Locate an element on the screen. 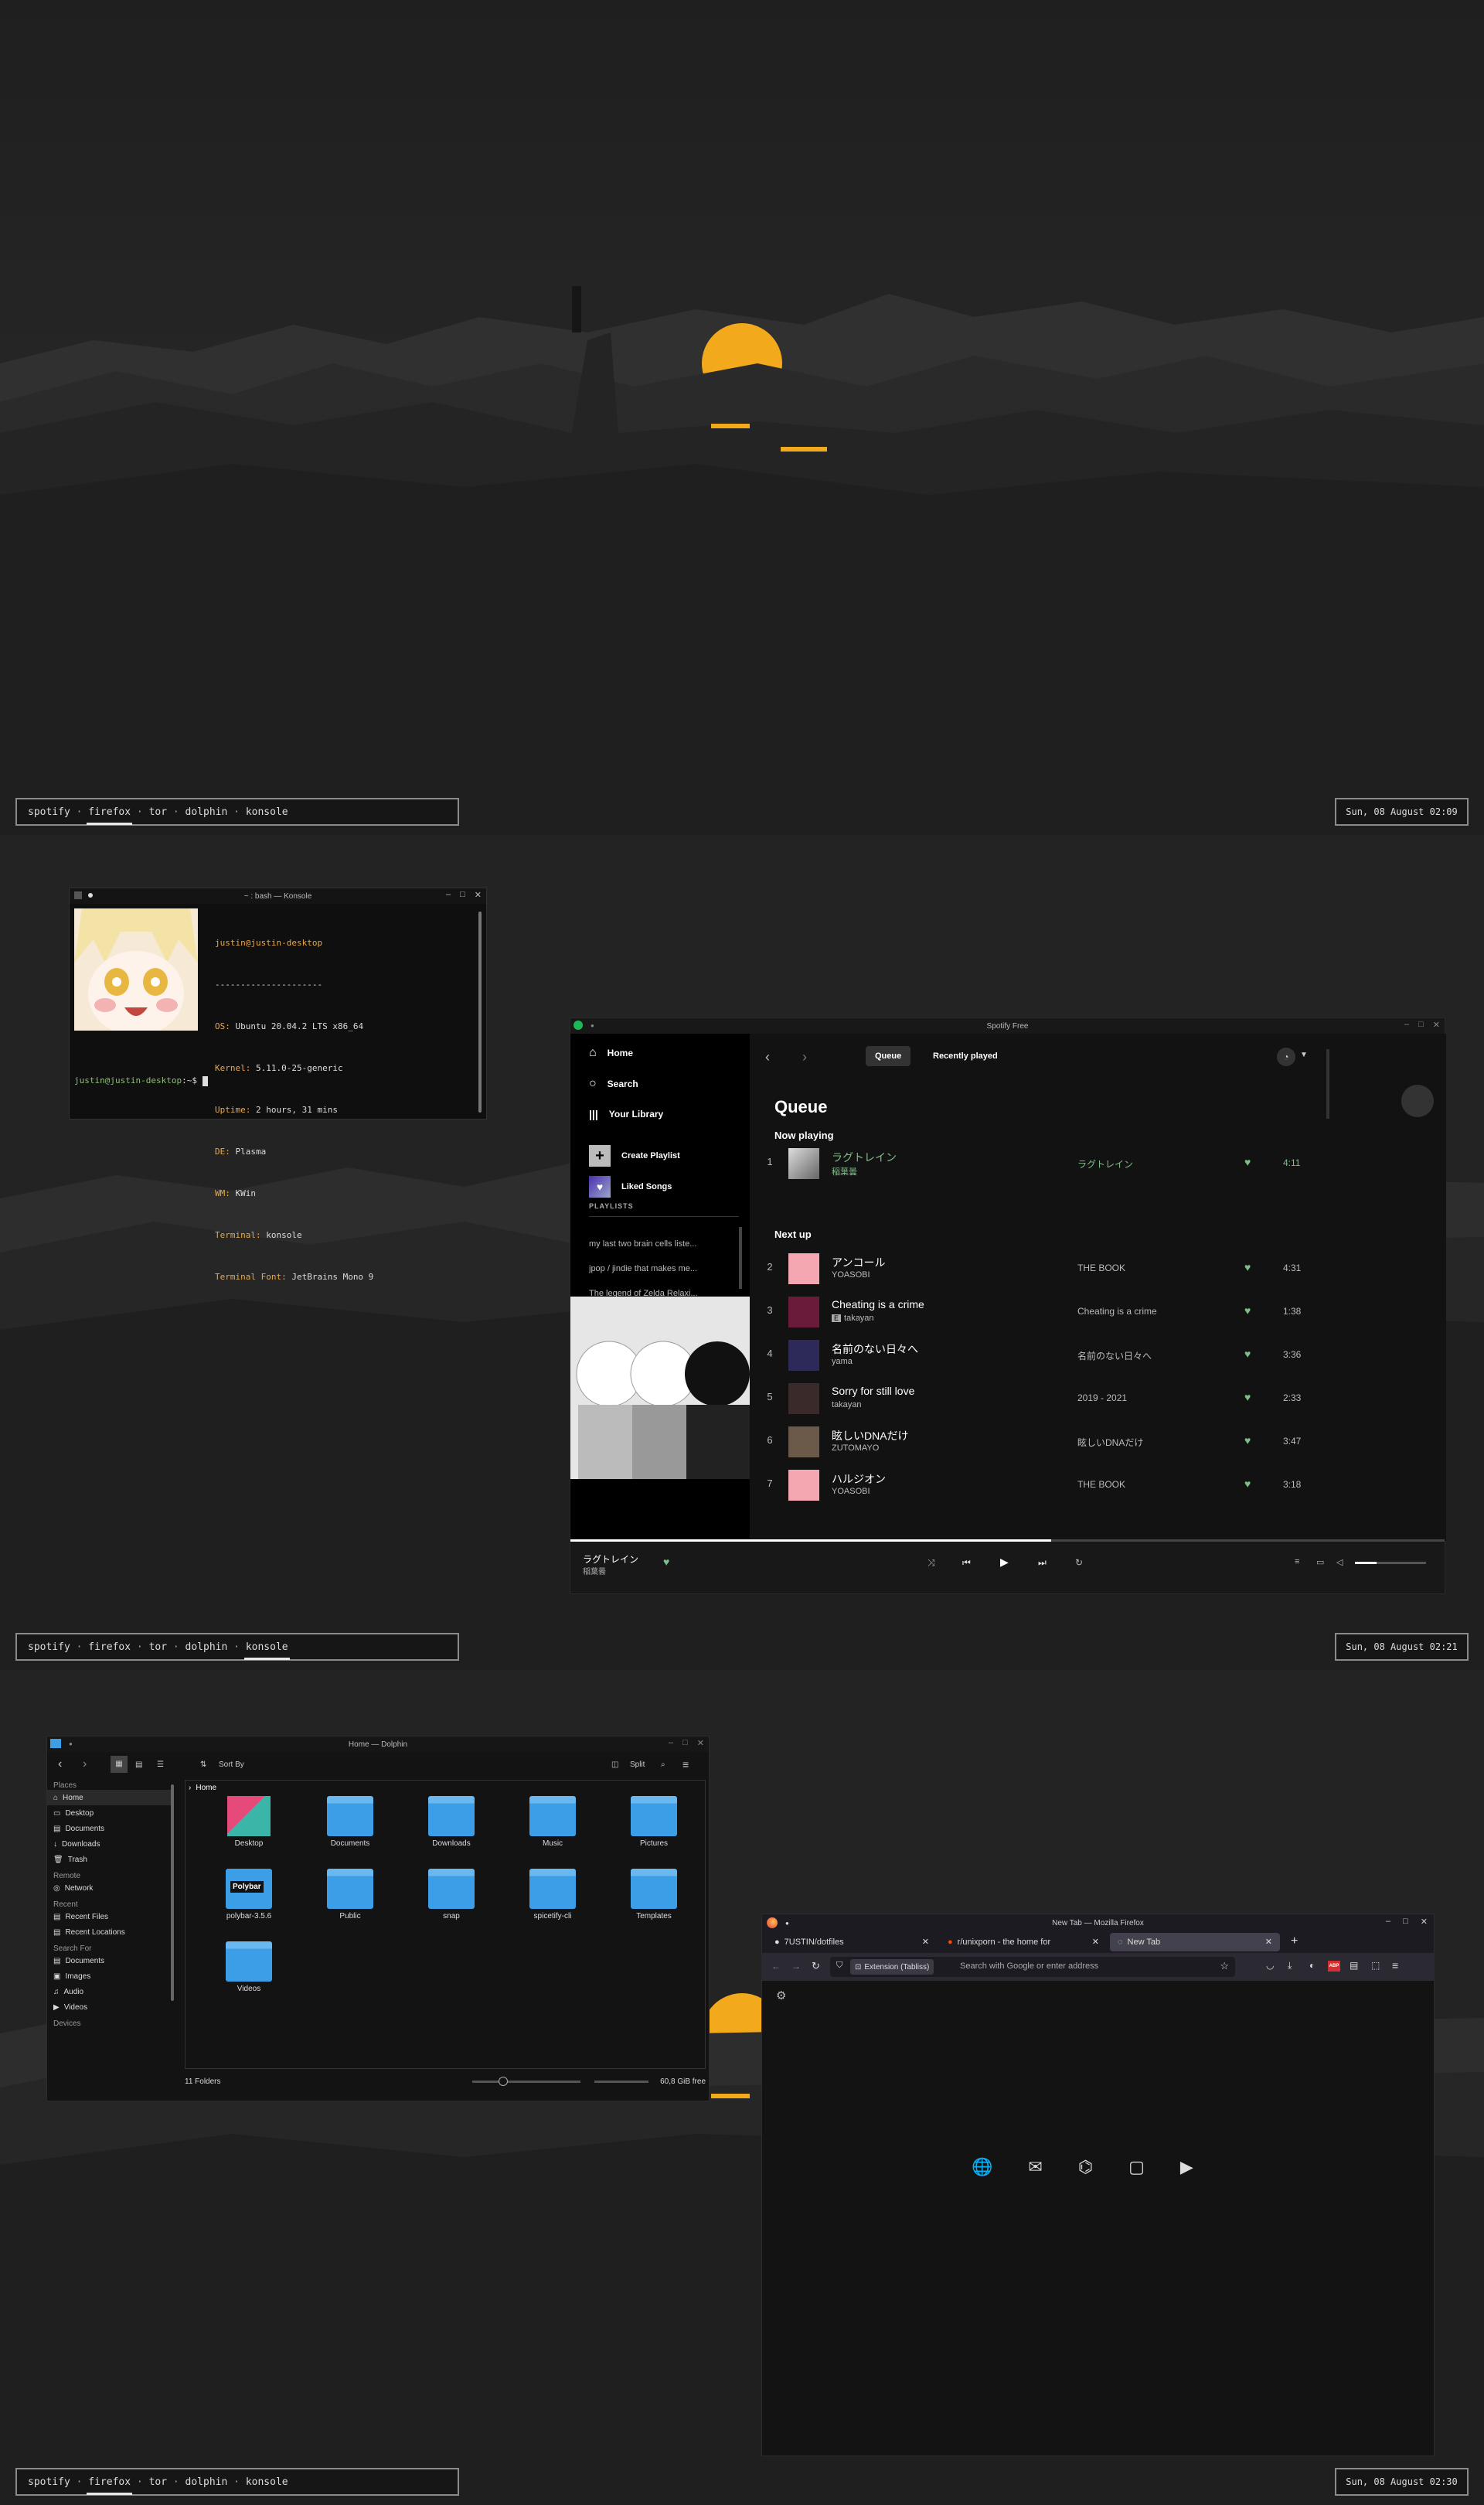  track-row: 1 ラグトレイン 稲葉曇 ラグトレイン ♥ 4:11 is located at coordinates (1090, 1163).